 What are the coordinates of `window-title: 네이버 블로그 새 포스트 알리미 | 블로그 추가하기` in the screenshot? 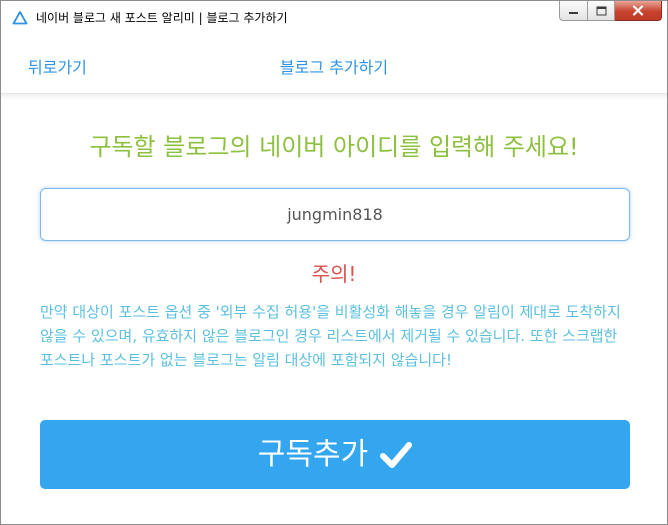 It's located at (162, 18).